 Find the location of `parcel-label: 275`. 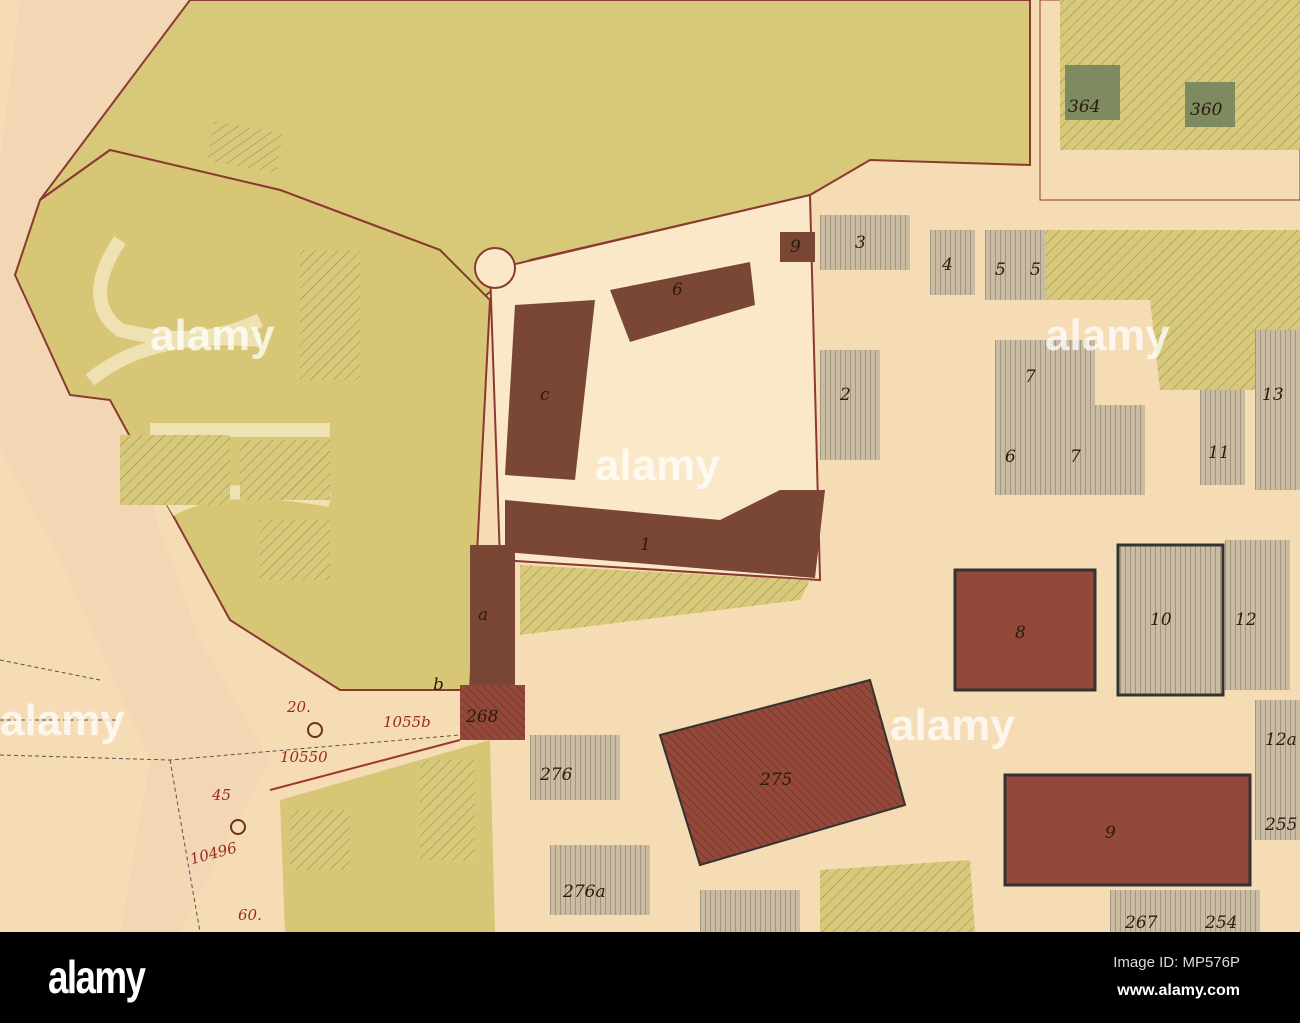

parcel-label: 275 is located at coordinates (775, 780).